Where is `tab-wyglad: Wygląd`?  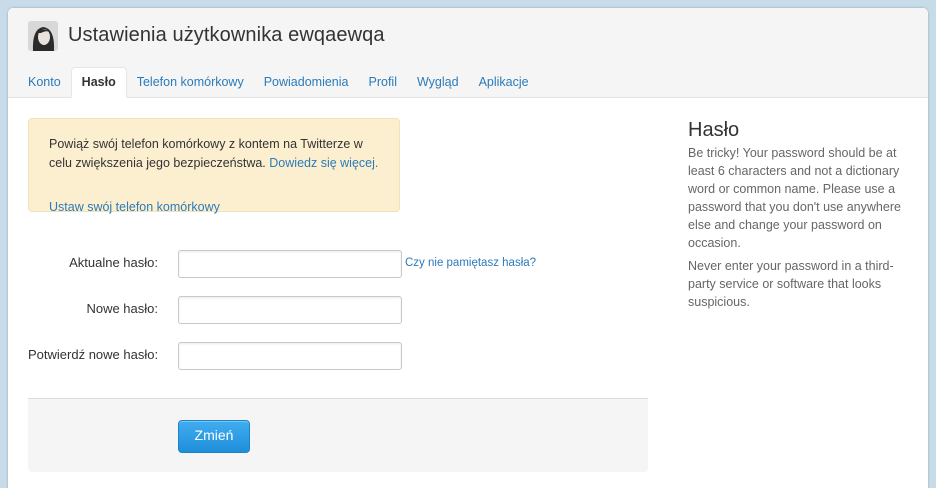 tab-wyglad: Wygląd is located at coordinates (438, 82).